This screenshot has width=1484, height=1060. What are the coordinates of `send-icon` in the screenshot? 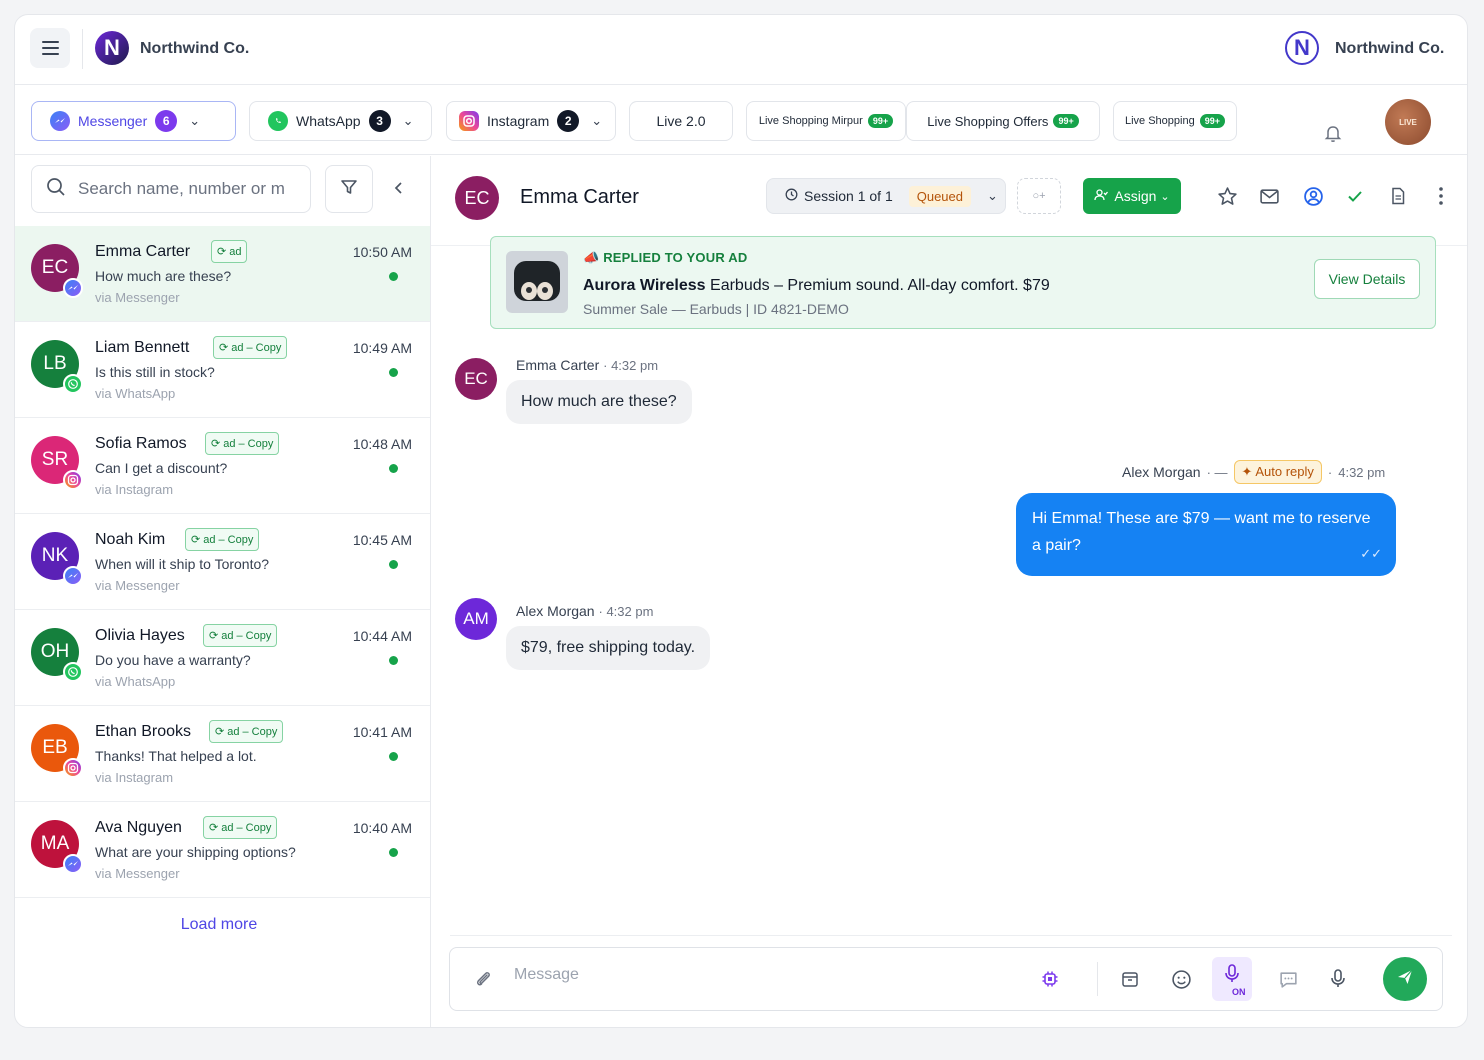 It's located at (1405, 979).